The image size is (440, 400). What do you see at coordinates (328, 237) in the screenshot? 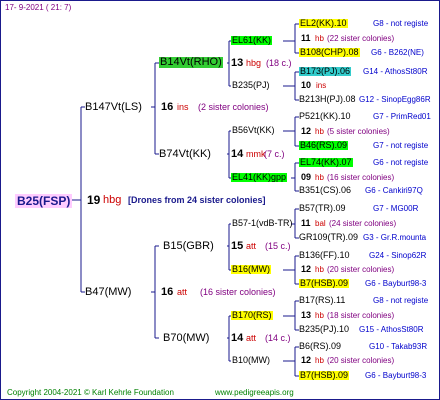
I see `gen4-9-name: GR109(TR).09` at bounding box center [328, 237].